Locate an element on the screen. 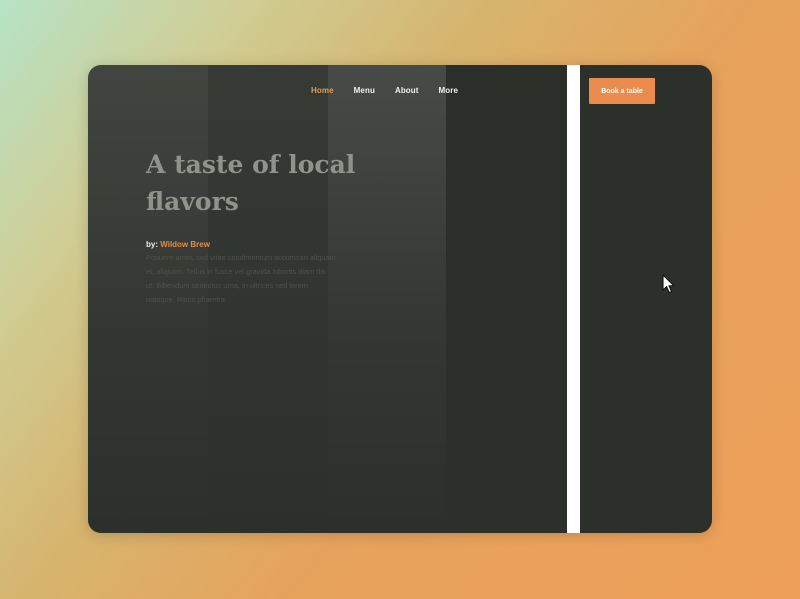 This screenshot has height=599, width=800. author-name: Wildow Brew is located at coordinates (185, 244).